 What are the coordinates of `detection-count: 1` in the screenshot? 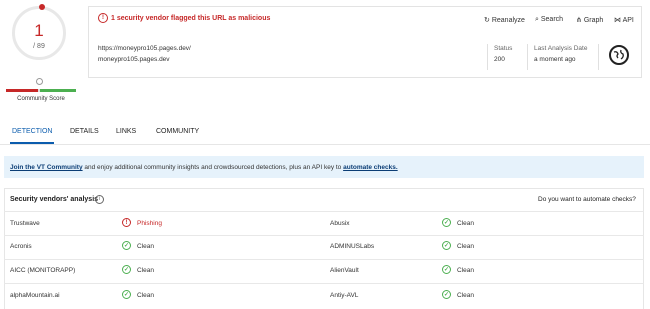 It's located at (39, 30).